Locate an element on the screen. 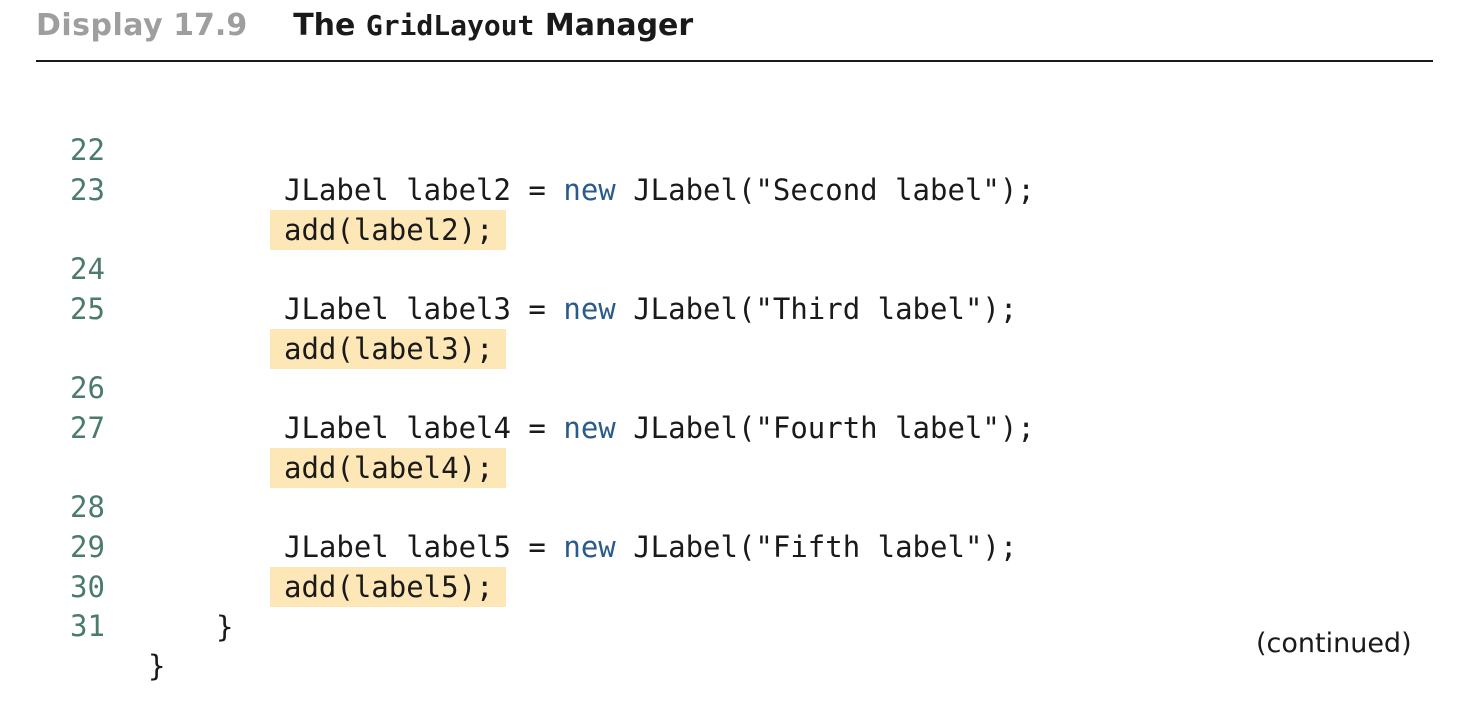 The height and width of the screenshot is (726, 1469). highlighted-statement: add(label2); is located at coordinates (388, 230).